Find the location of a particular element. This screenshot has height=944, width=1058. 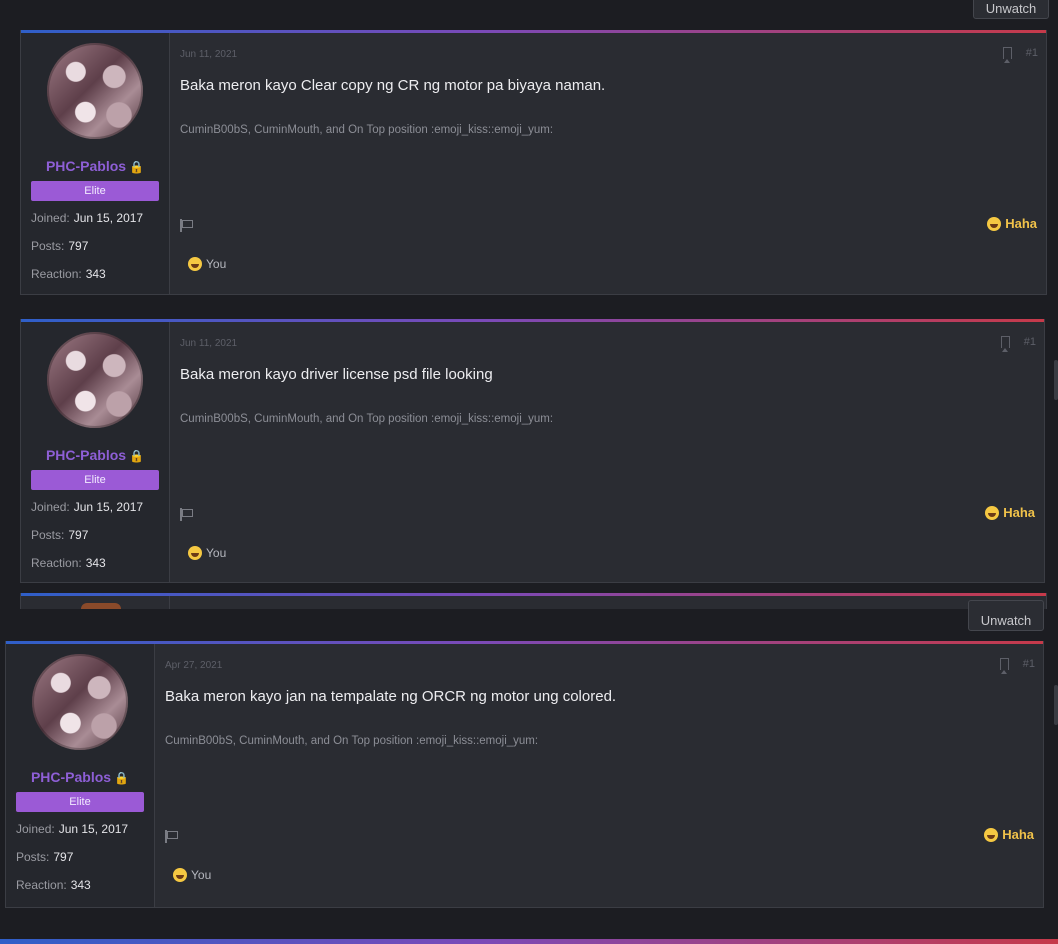

post-accent-bar is located at coordinates (533, 594).